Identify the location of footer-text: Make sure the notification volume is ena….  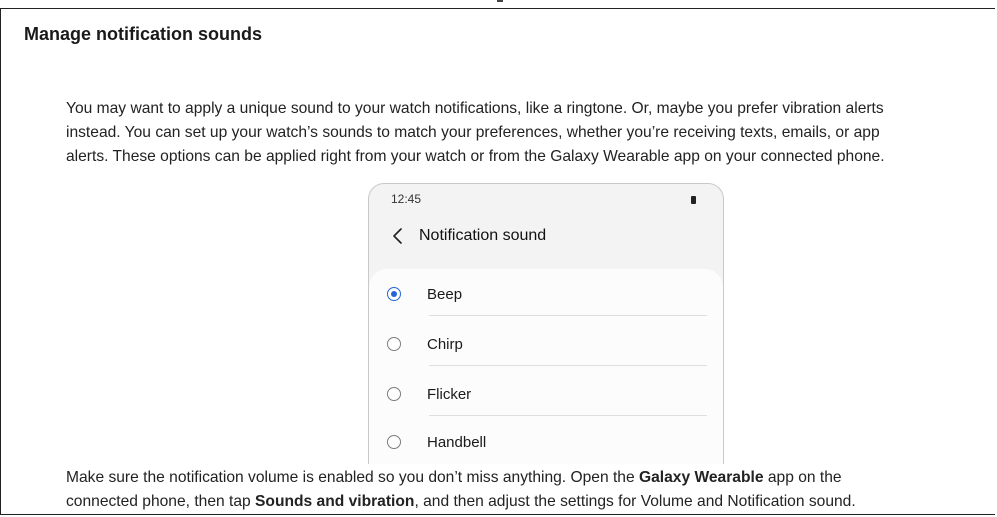
(352, 477).